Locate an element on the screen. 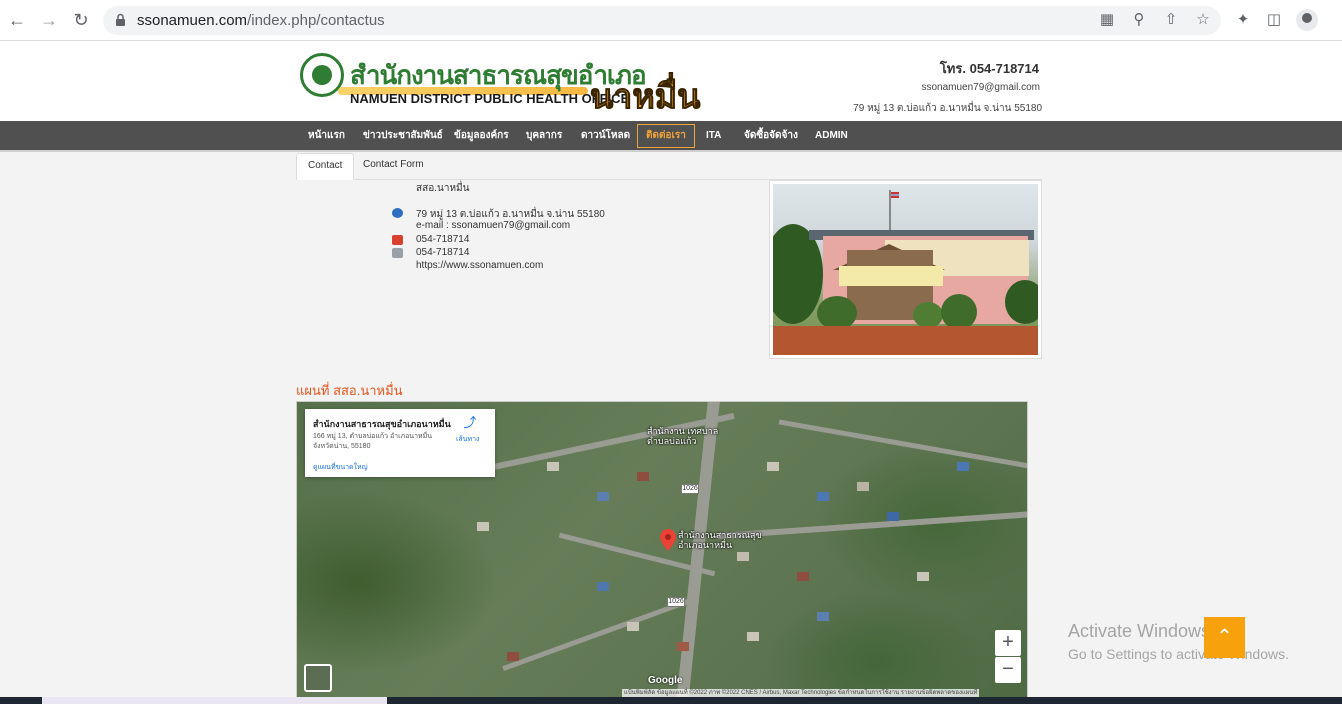 This screenshot has width=1342, height=704. address-bar: ssonamuen.com/index.php/contactus is located at coordinates (662, 20).